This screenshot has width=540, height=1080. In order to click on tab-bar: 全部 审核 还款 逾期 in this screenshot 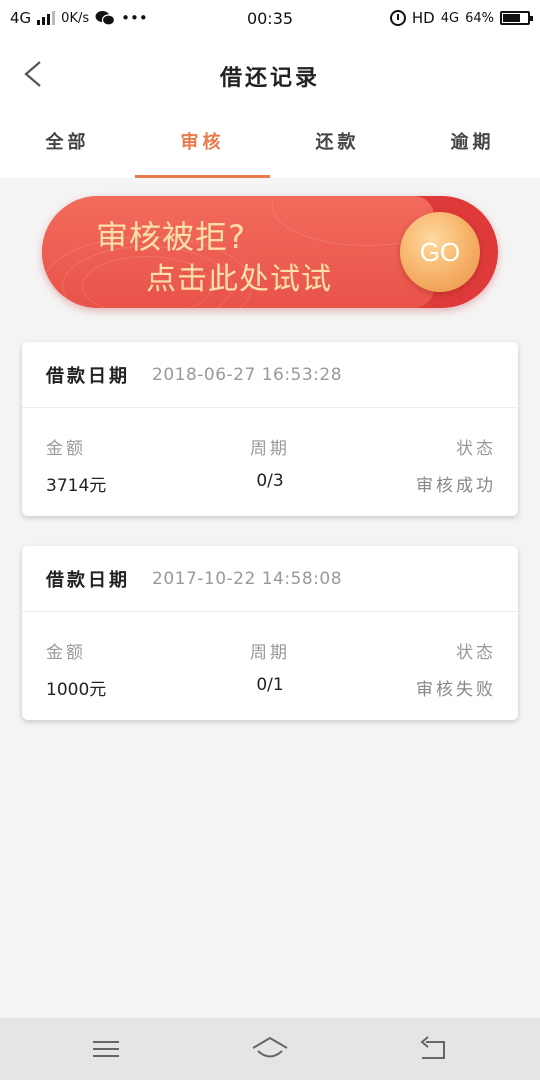, I will do `click(270, 145)`.